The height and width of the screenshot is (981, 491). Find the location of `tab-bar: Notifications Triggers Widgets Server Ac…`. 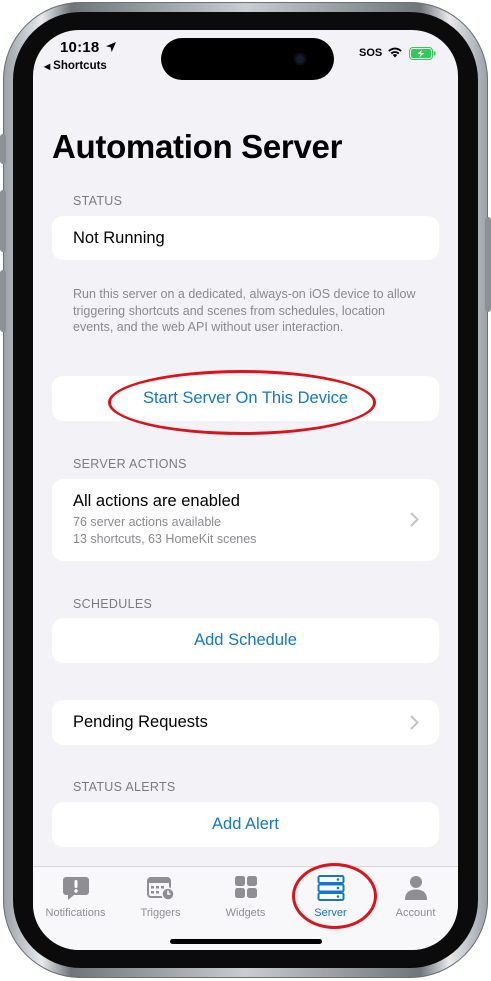

tab-bar: Notifications Triggers Widgets Server Ac… is located at coordinates (245, 908).